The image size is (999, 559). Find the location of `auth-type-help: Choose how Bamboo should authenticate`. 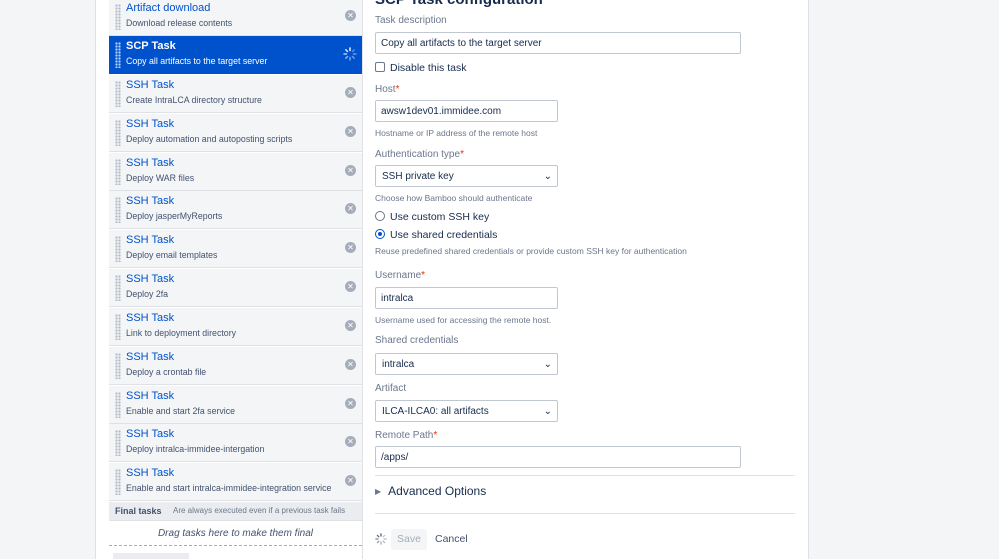

auth-type-help: Choose how Bamboo should authenticate is located at coordinates (454, 198).